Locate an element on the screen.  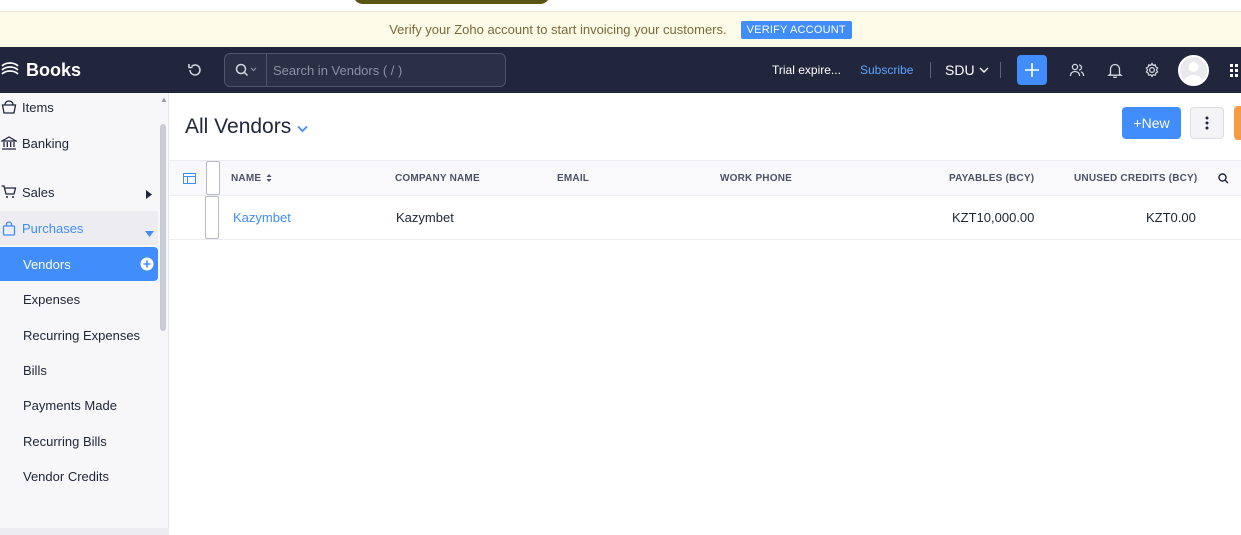
kebab-icon is located at coordinates (1207, 123).